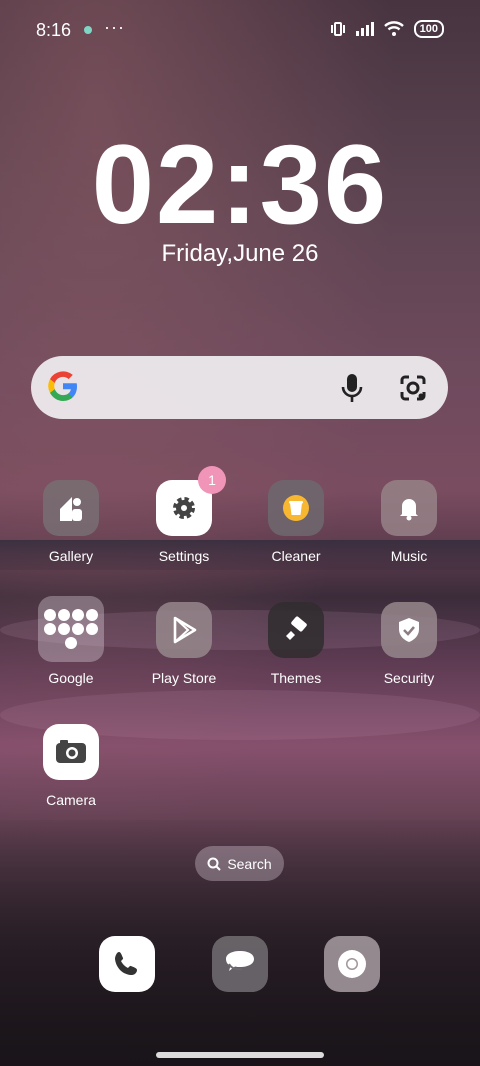 The height and width of the screenshot is (1066, 480). What do you see at coordinates (393, 28) in the screenshot?
I see `wifi-icon` at bounding box center [393, 28].